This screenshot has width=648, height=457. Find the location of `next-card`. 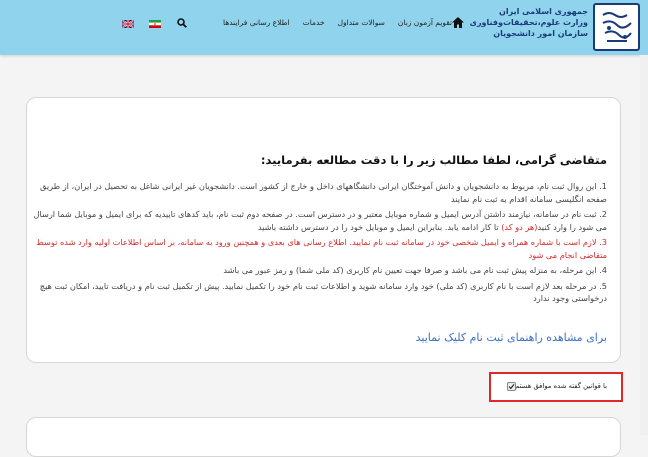

next-card is located at coordinates (323, 437).